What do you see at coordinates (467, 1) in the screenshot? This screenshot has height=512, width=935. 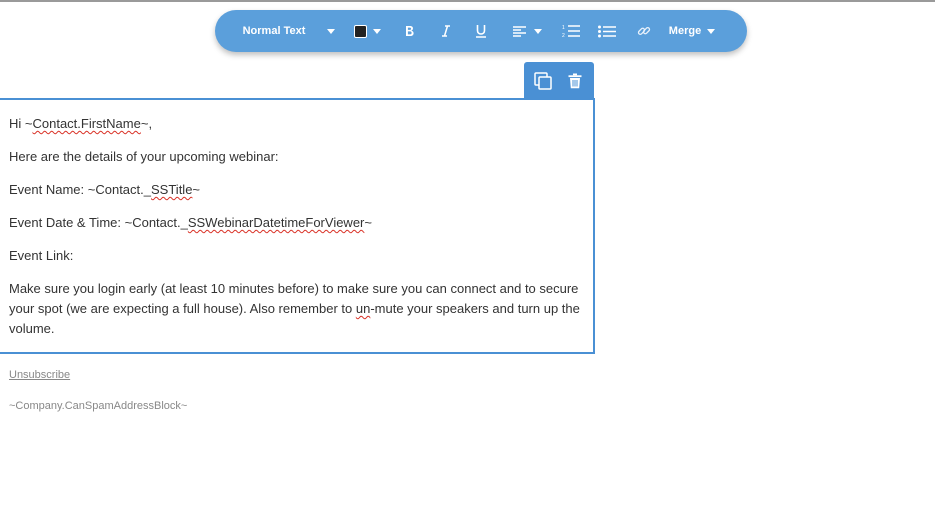 I see `top-border` at bounding box center [467, 1].